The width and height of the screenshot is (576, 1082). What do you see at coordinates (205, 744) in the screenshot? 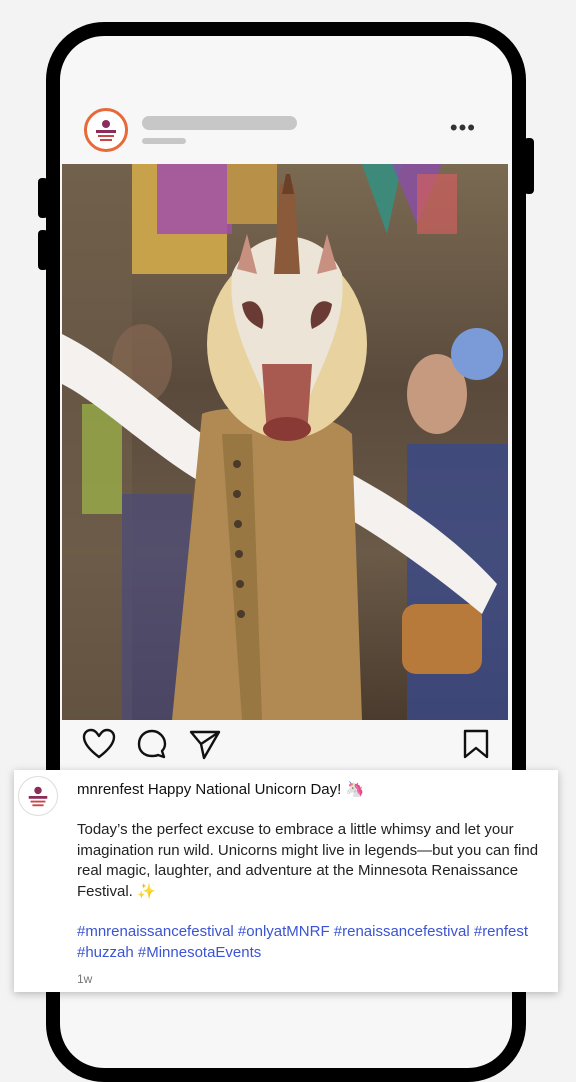
I see `share-icon` at bounding box center [205, 744].